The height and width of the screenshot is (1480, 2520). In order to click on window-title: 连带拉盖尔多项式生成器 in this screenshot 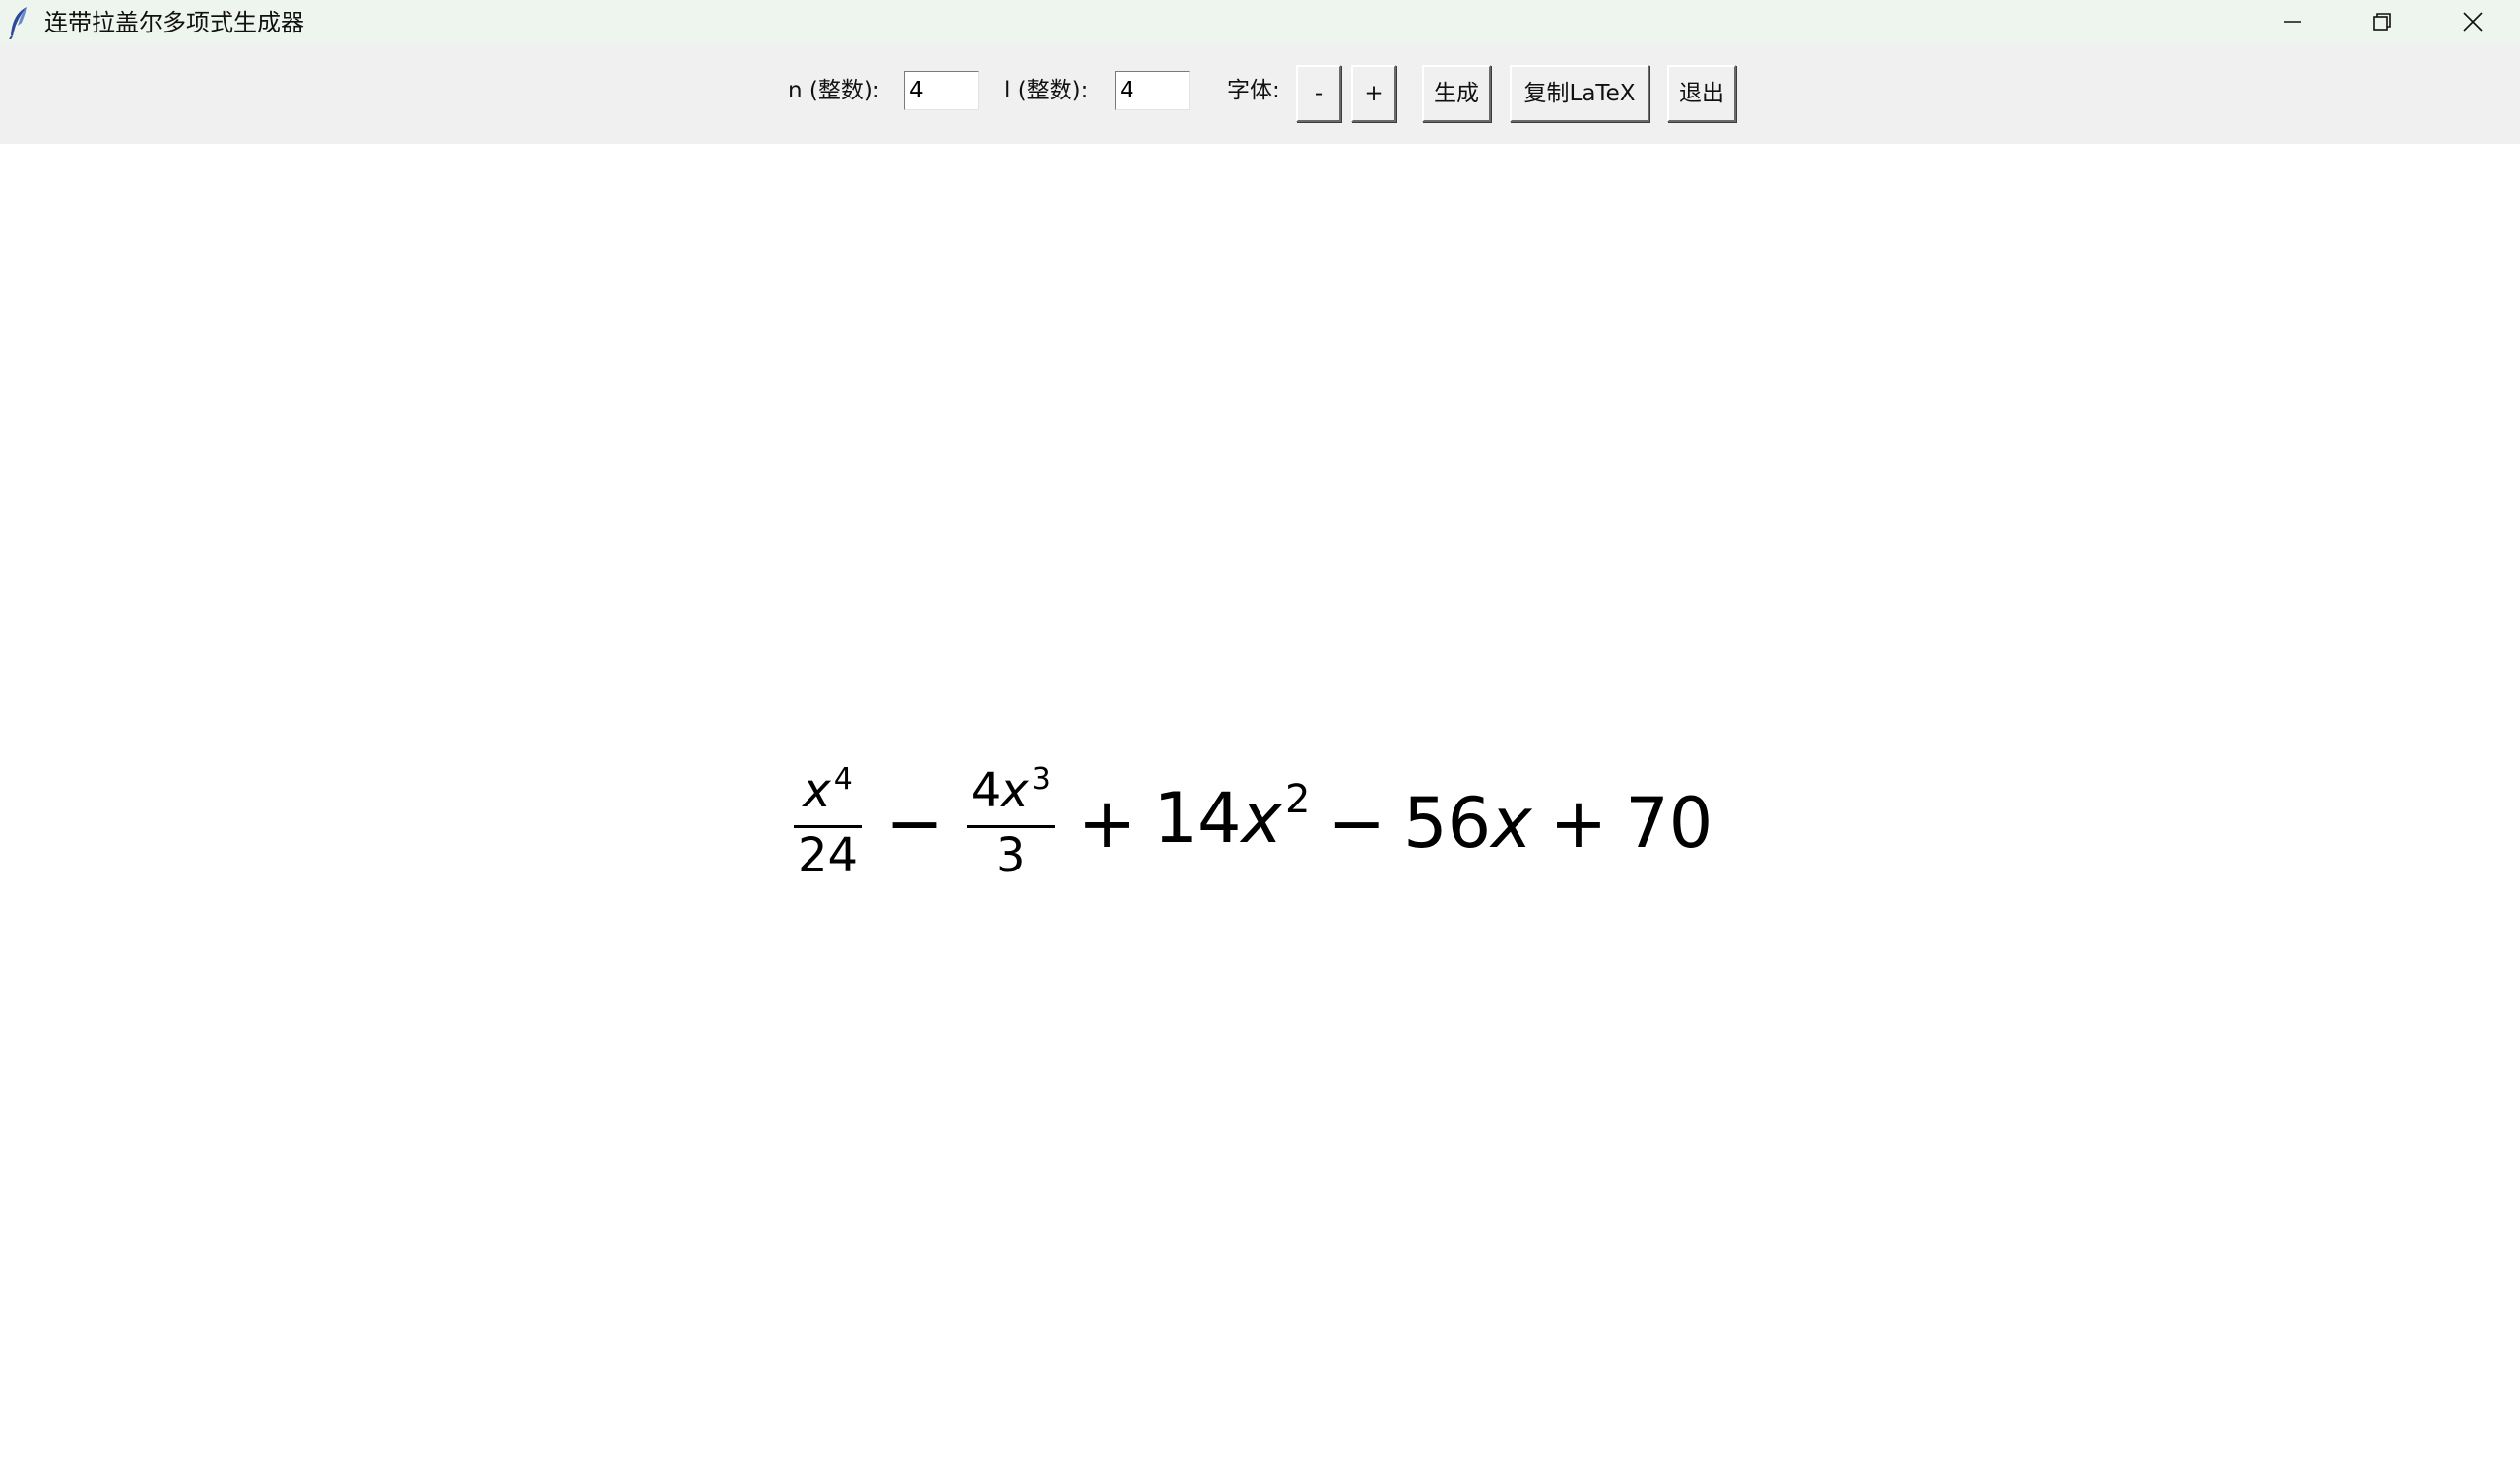, I will do `click(174, 22)`.